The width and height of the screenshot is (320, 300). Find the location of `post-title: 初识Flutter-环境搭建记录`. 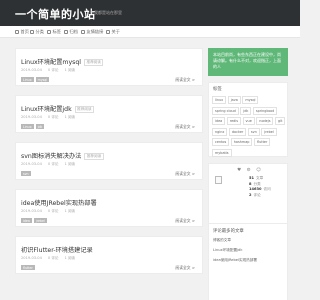

post-title: 初识Flutter-环境搭建记录 is located at coordinates (57, 249).